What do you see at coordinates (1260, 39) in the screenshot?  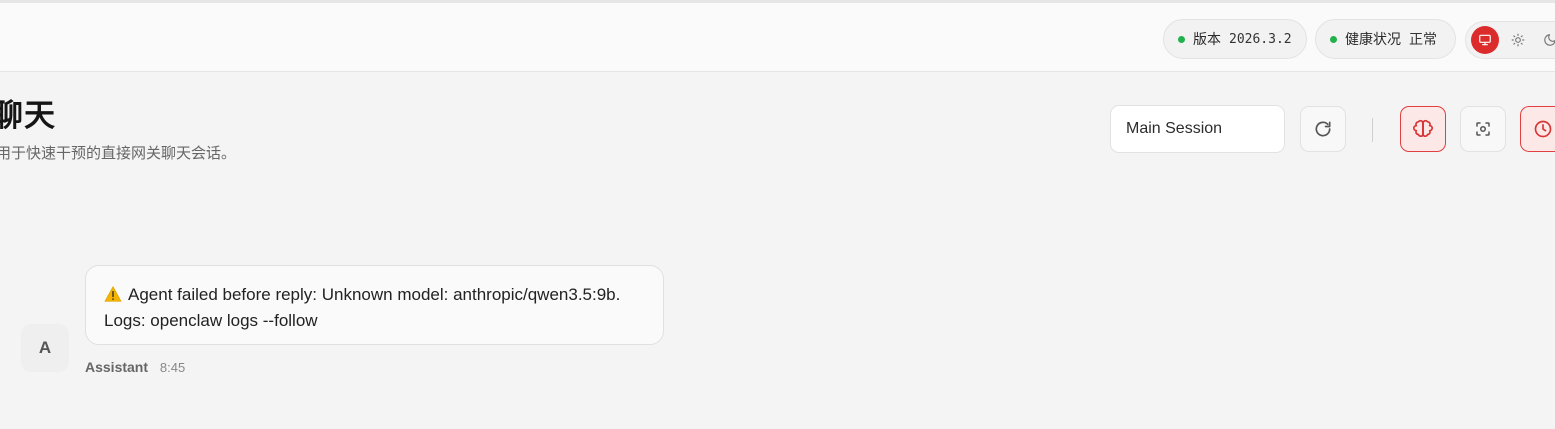 I see `version-value: 2026.3.2` at bounding box center [1260, 39].